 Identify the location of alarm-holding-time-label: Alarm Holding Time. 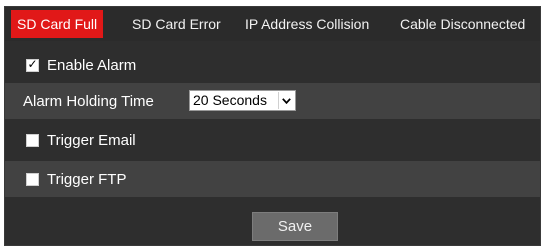
(88, 101).